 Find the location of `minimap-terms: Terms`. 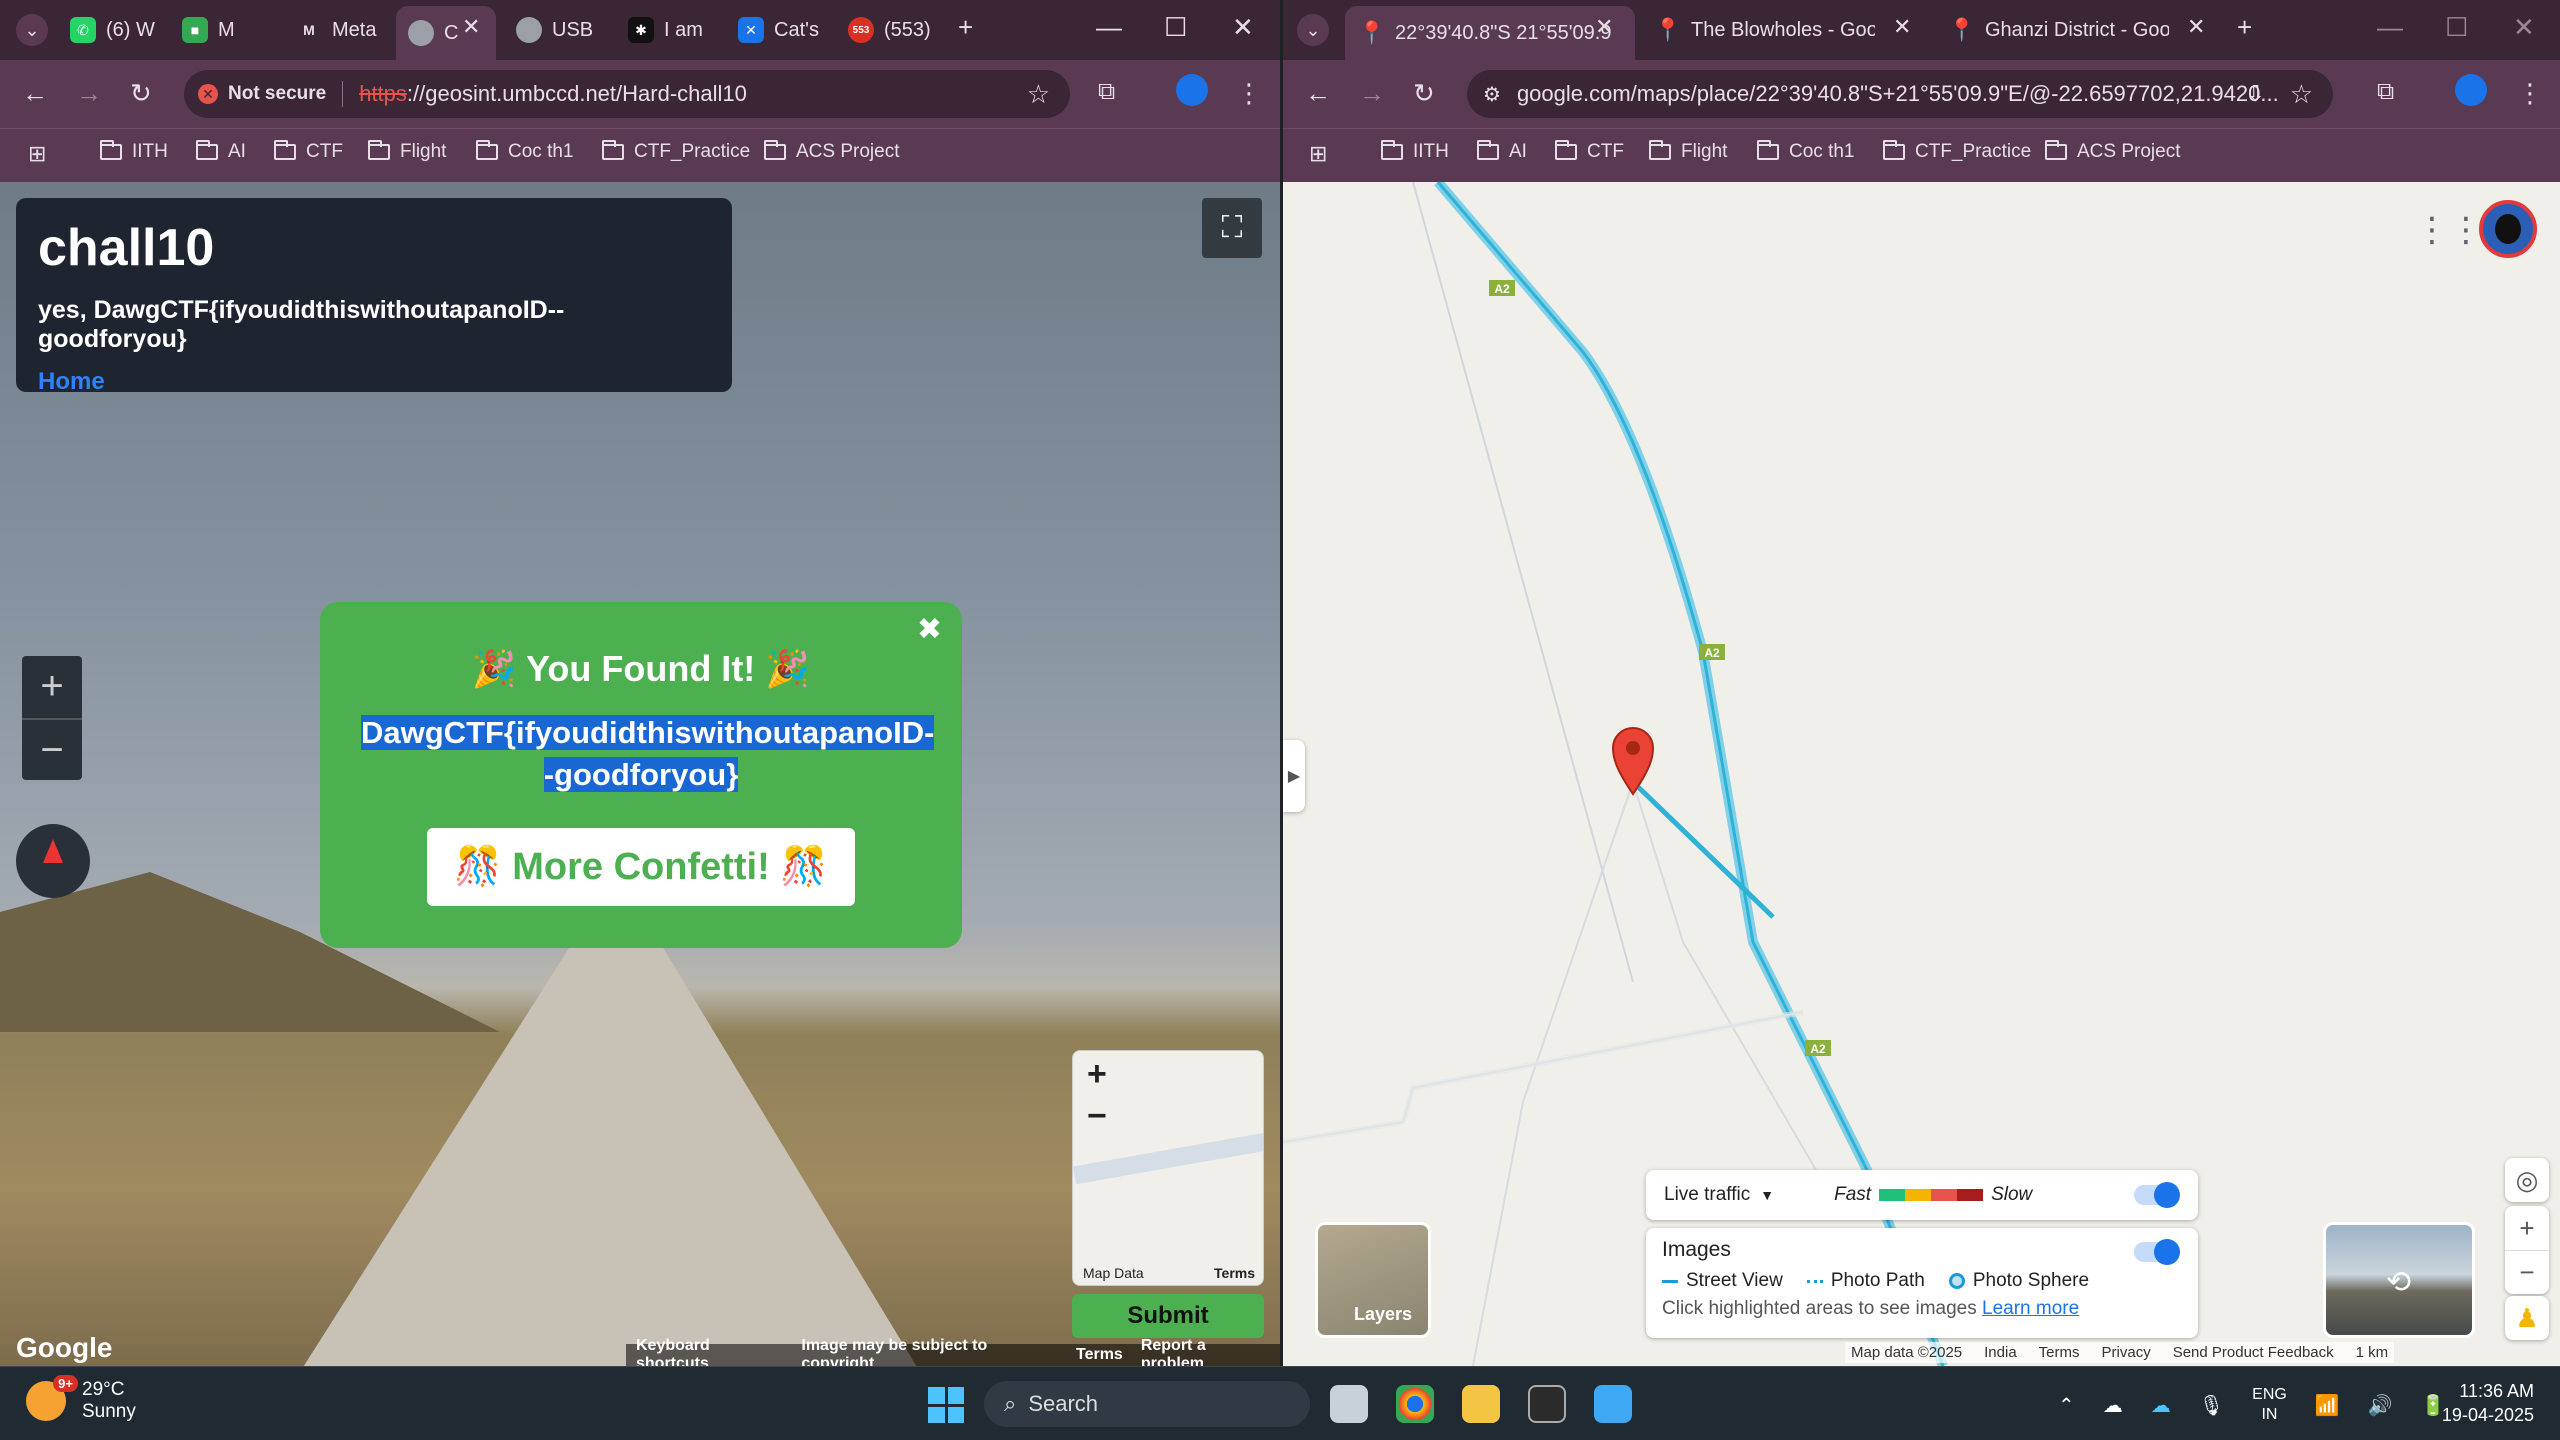

minimap-terms: Terms is located at coordinates (1234, 1273).